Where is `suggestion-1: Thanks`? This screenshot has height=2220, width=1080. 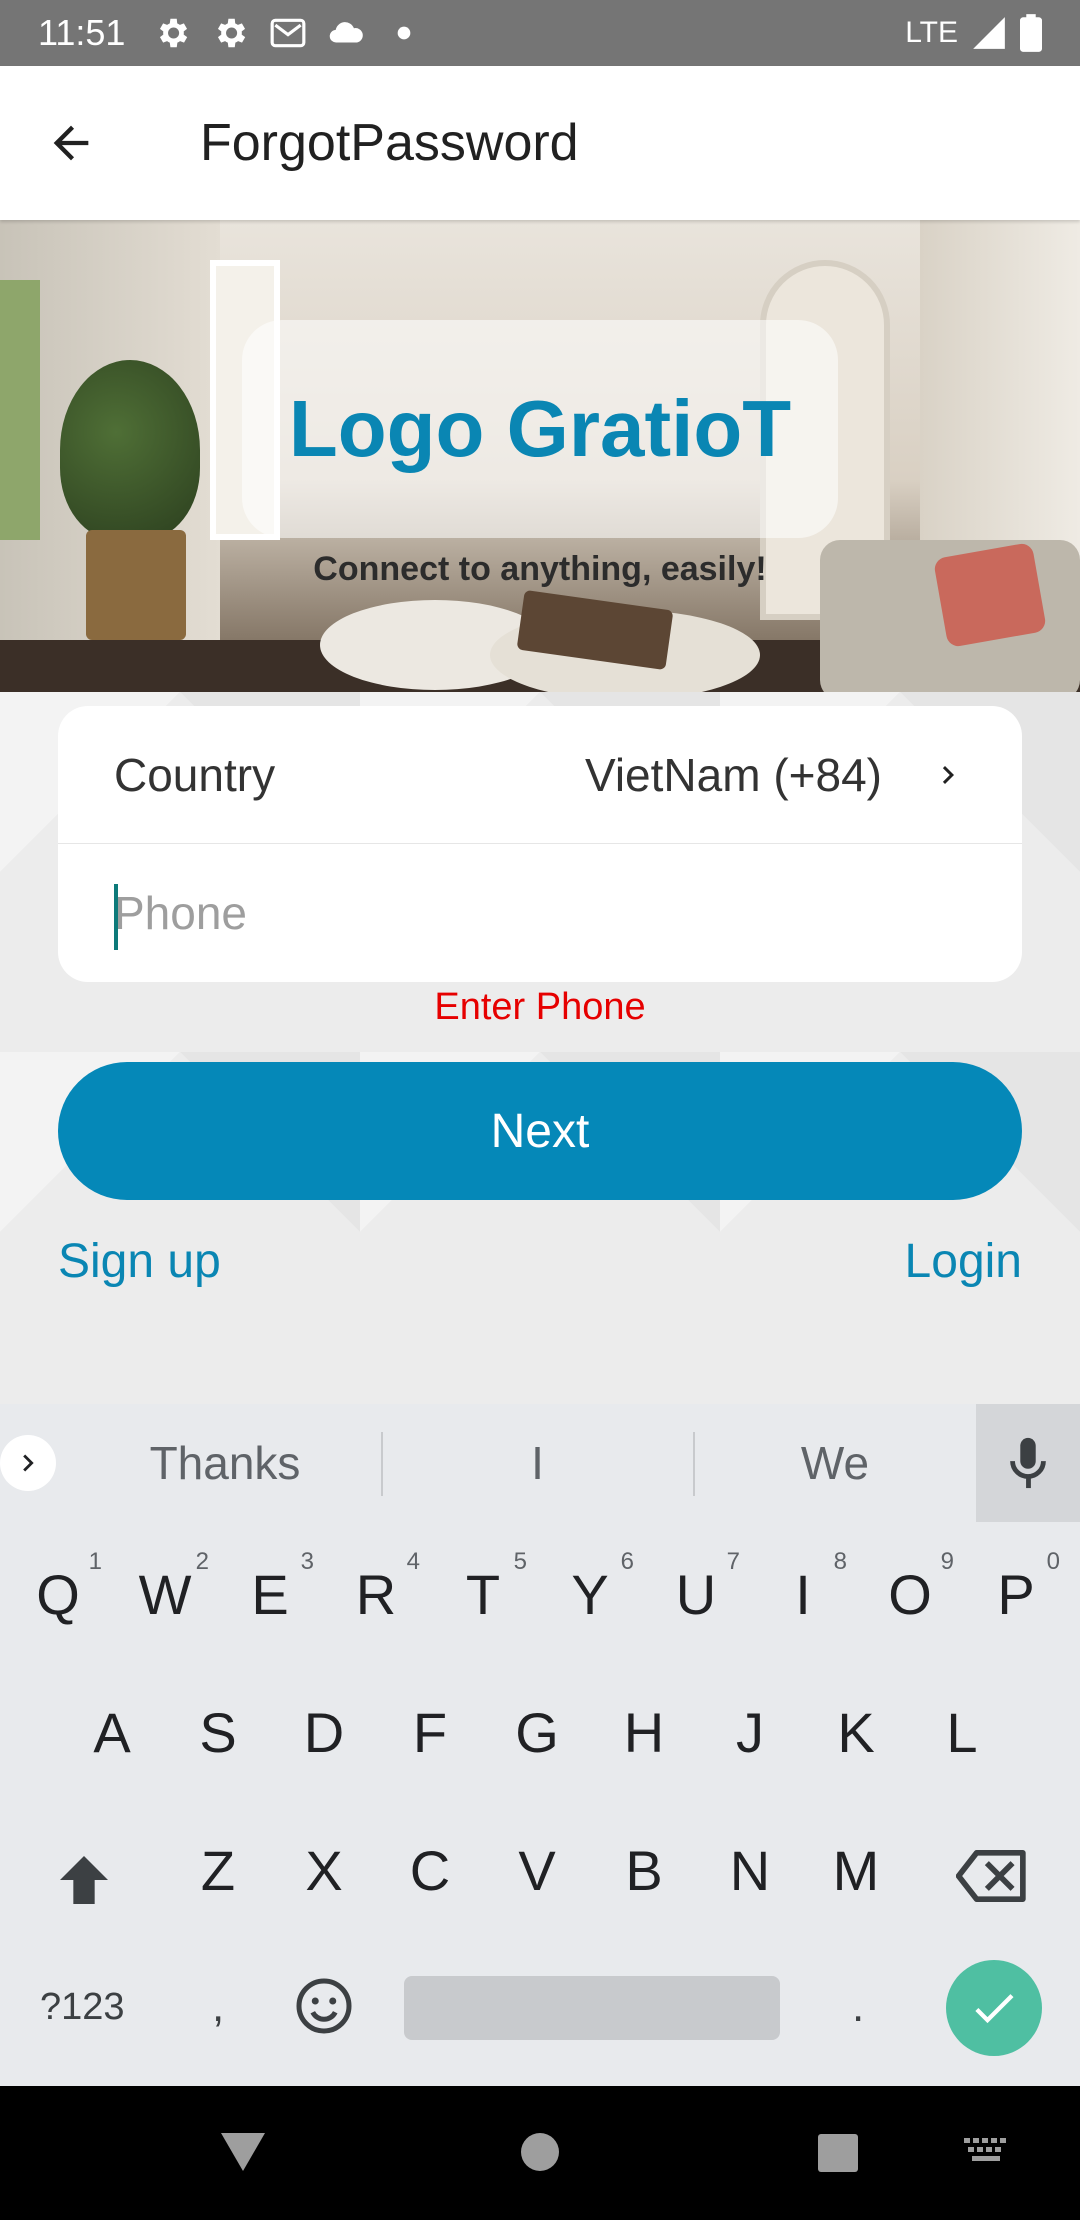
suggestion-1: Thanks is located at coordinates (225, 1463).